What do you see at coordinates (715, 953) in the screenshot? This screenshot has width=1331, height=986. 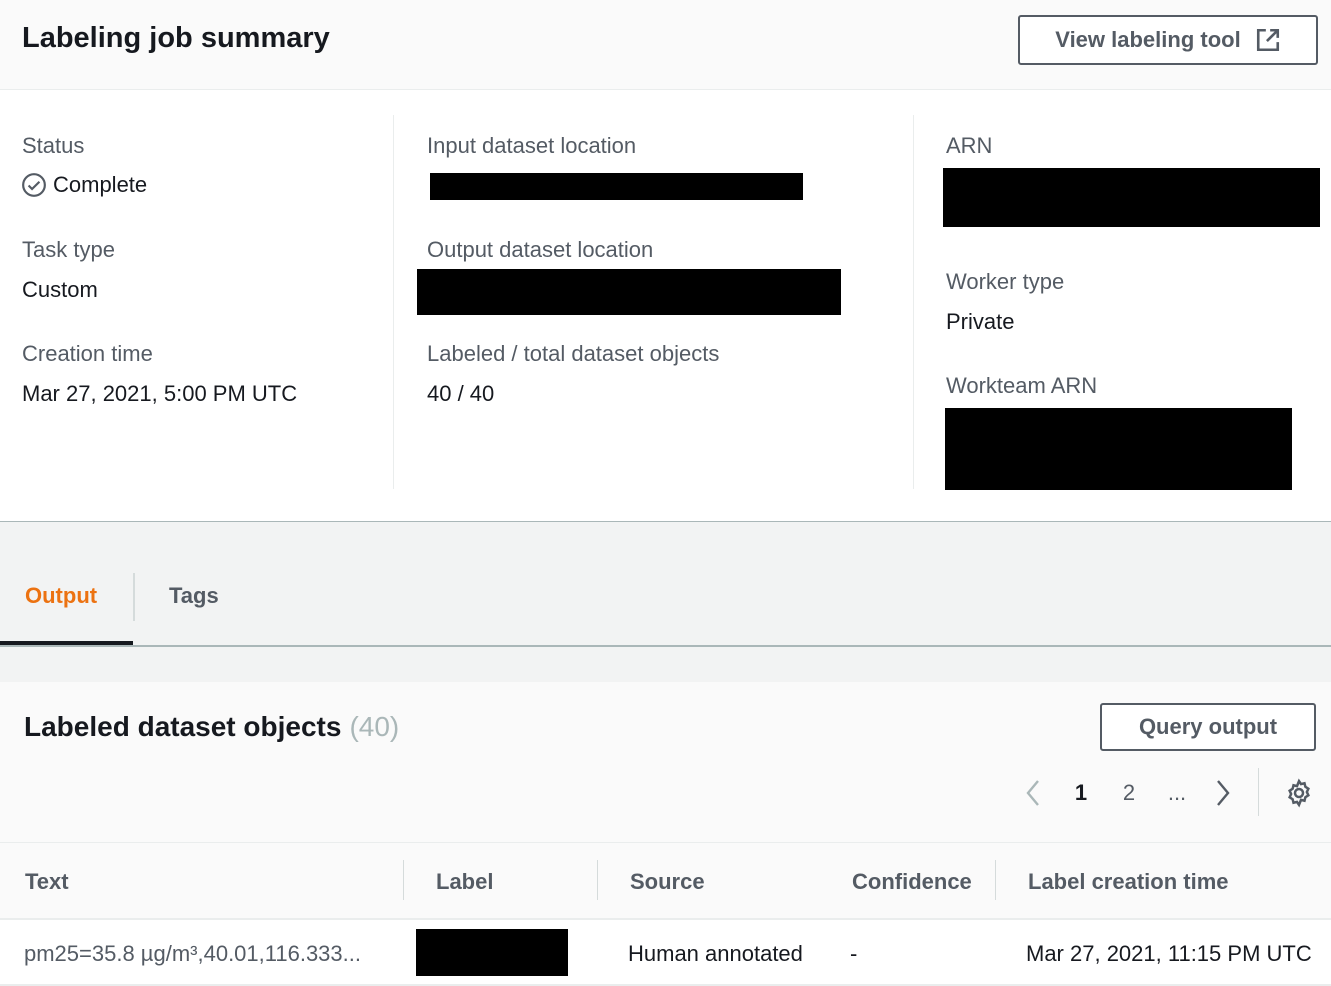 I see `row-source-cell: Human annotated` at bounding box center [715, 953].